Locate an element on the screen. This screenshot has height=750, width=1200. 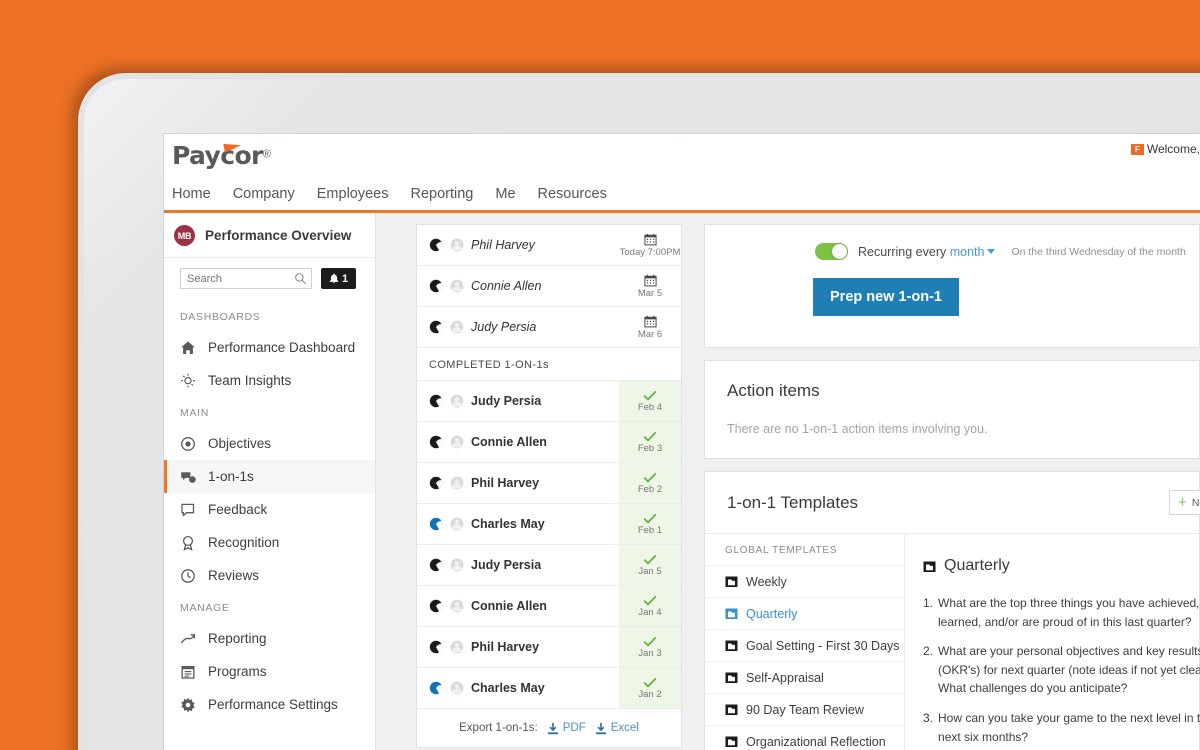
sidebar-item-objectives: Objectives is located at coordinates (269, 443).